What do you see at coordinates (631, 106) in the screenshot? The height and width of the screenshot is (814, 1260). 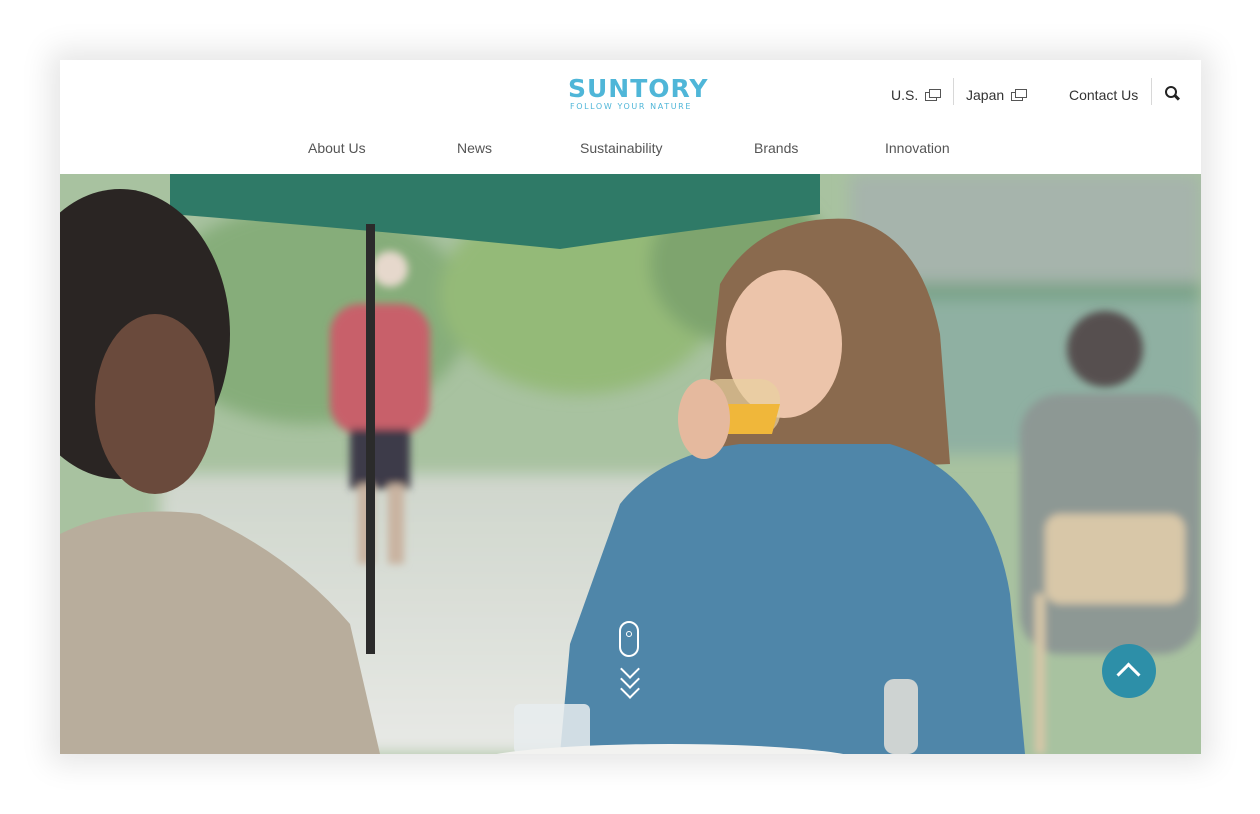 I see `logo-tagline: FOLLOW YOUR NATURE` at bounding box center [631, 106].